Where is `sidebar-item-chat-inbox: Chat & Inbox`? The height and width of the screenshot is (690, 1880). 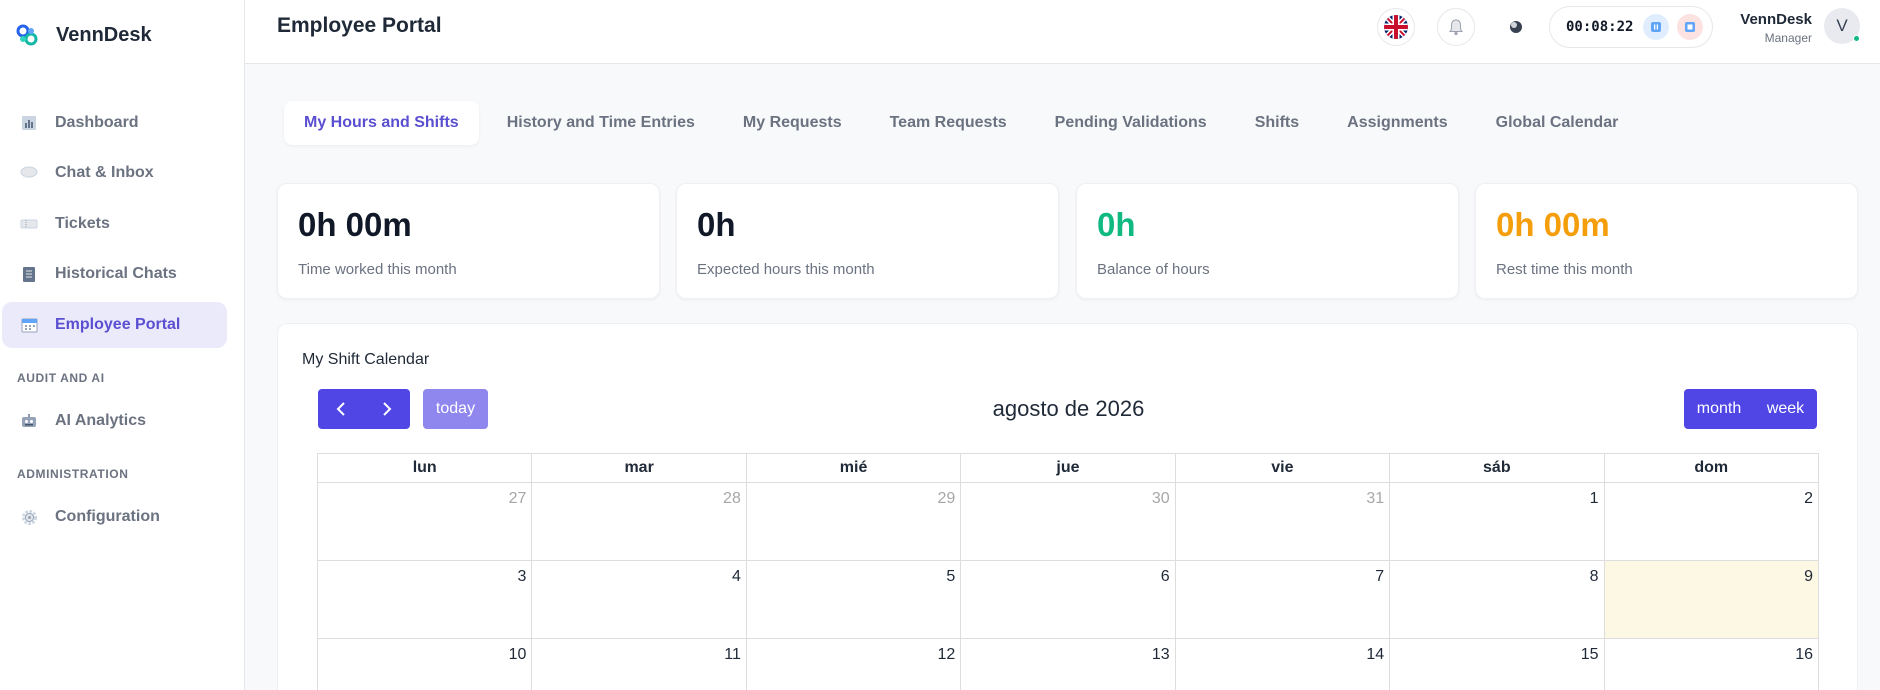
sidebar-item-chat-inbox: Chat & Inbox is located at coordinates (114, 173).